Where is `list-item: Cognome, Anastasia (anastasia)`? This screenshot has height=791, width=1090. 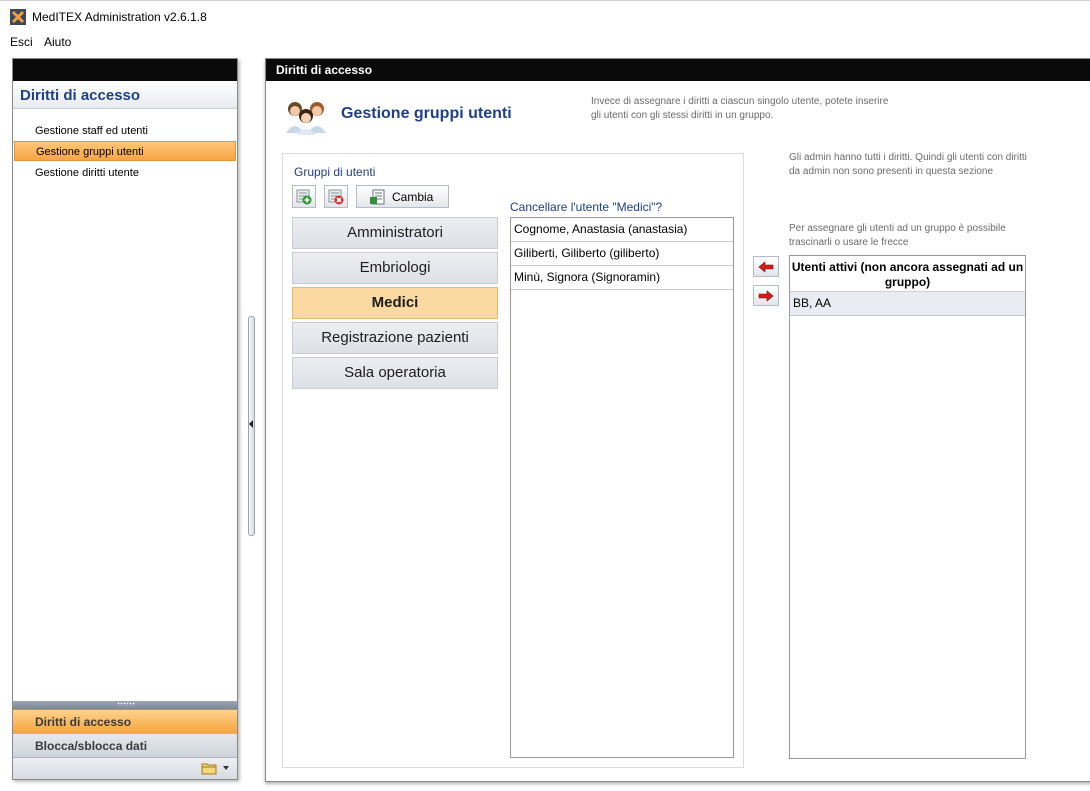
list-item: Cognome, Anastasia (anastasia) is located at coordinates (622, 230).